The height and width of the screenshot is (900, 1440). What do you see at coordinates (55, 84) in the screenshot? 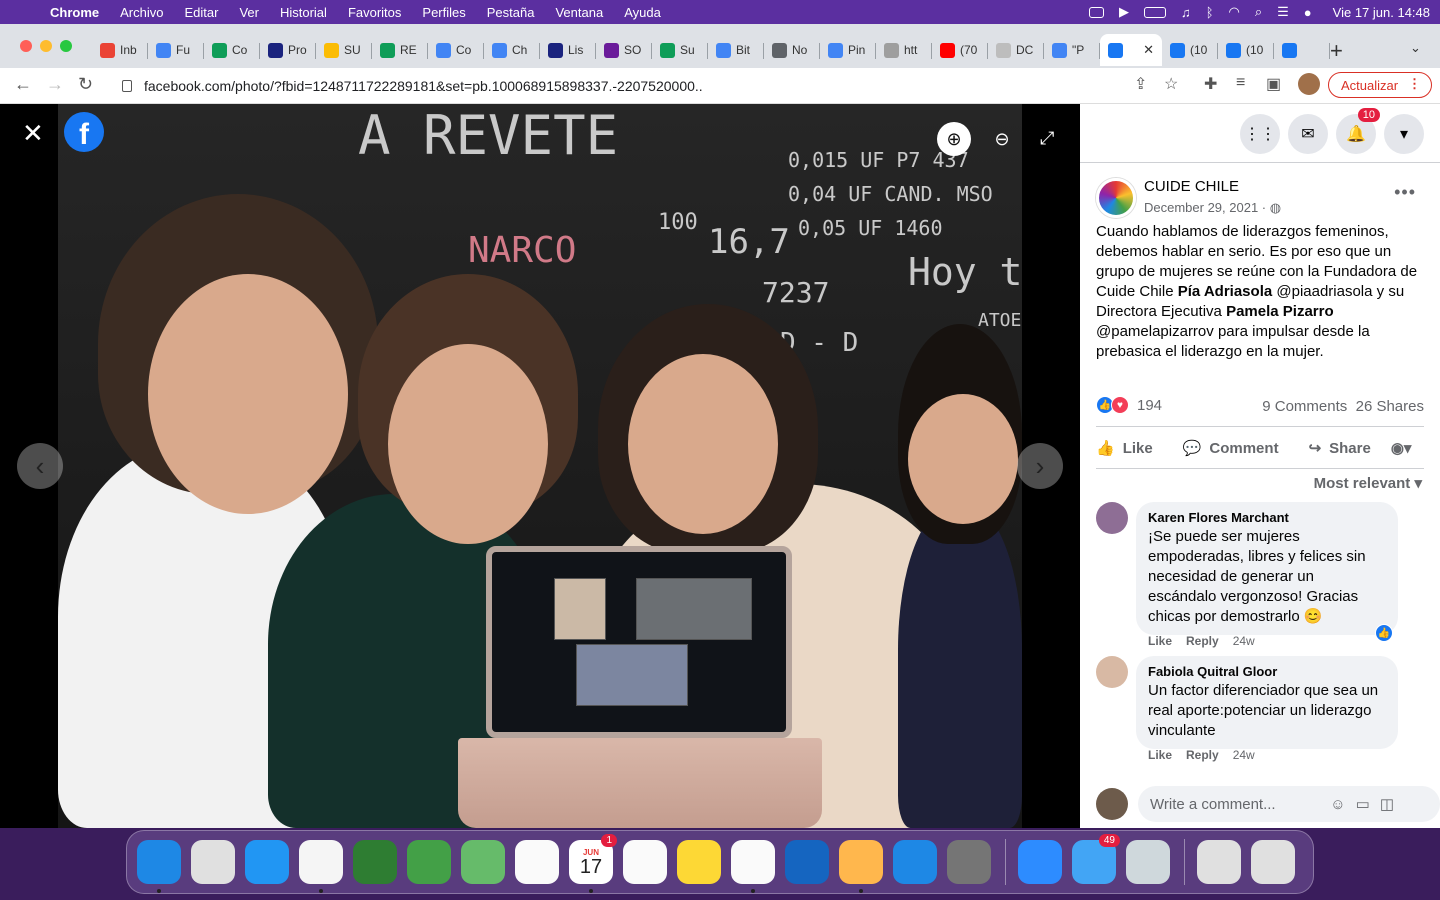
I see `forward-arrow-icon: →` at bounding box center [55, 84].